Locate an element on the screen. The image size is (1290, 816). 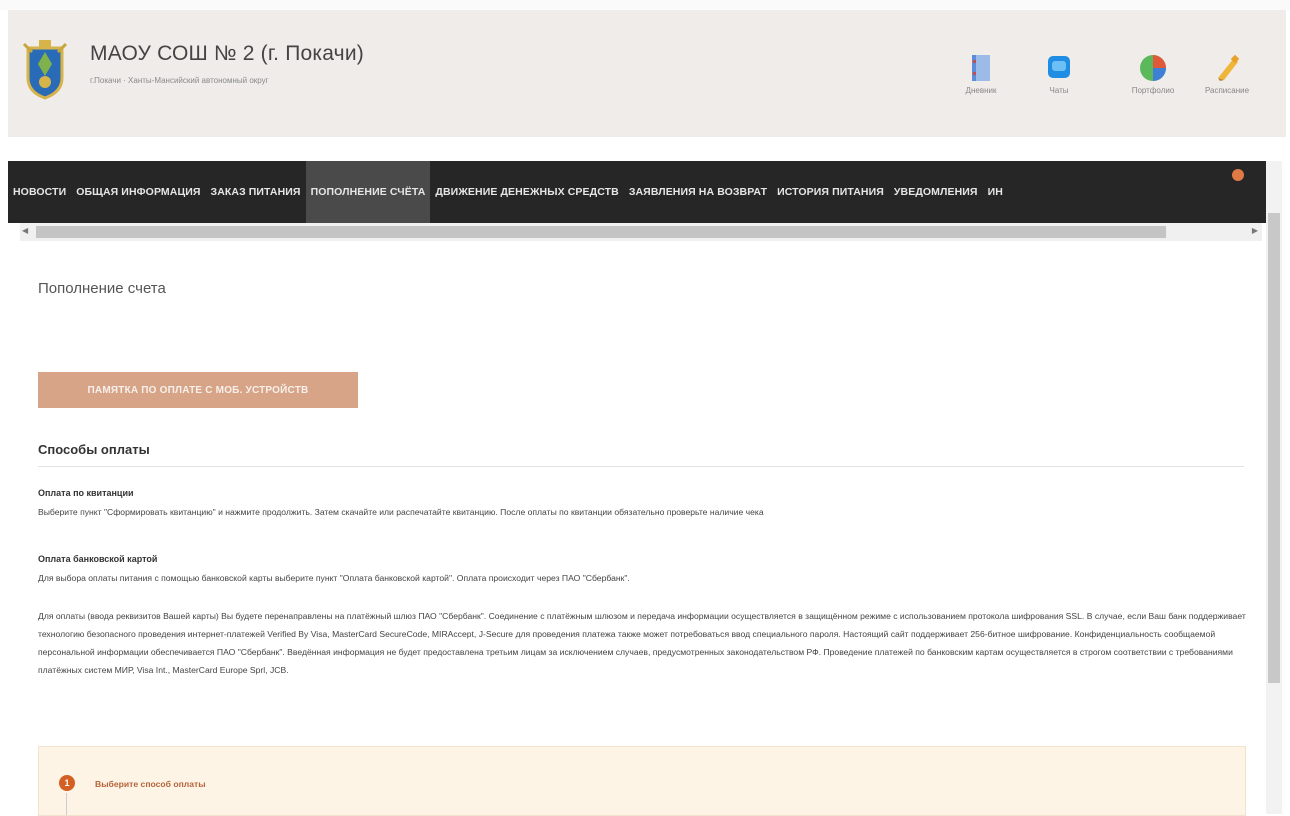
section-divider is located at coordinates (641, 466).